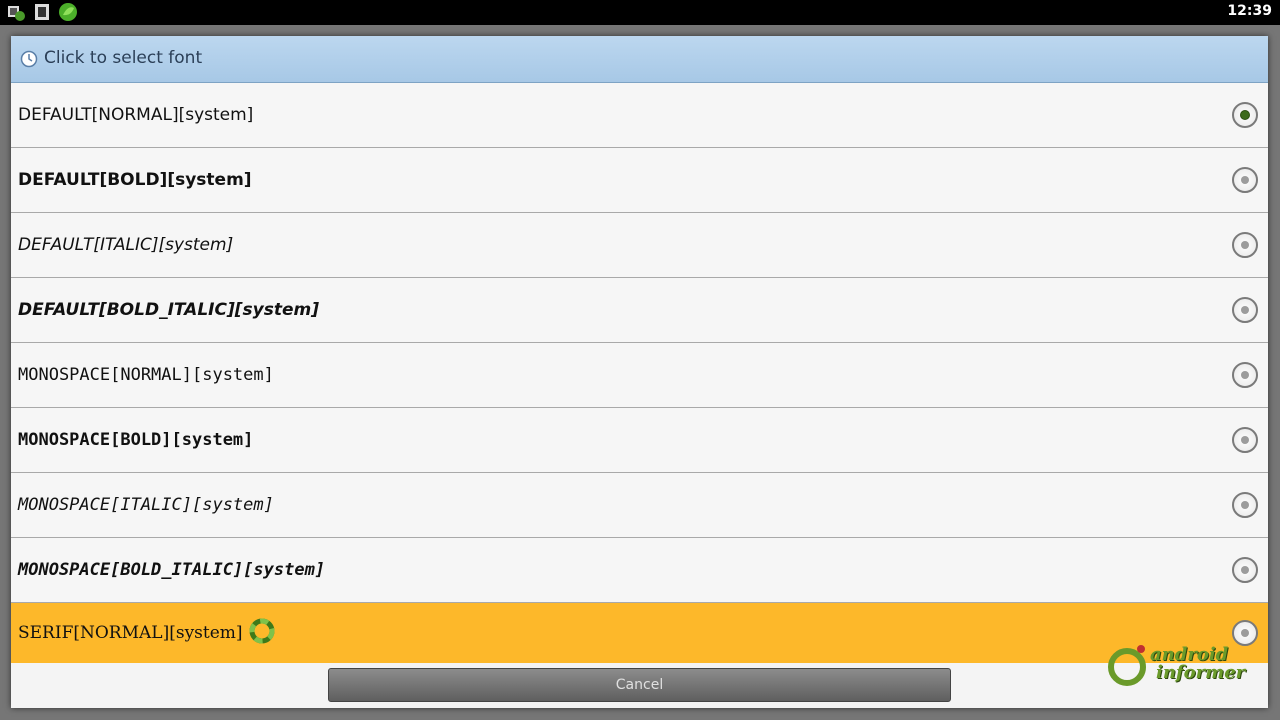 Image resolution: width=1280 pixels, height=720 pixels. Describe the element at coordinates (639, 570) in the screenshot. I see `font-option-monospace-bold-italic: MONOSPACE[BOLD_ITALIC][system]` at that location.